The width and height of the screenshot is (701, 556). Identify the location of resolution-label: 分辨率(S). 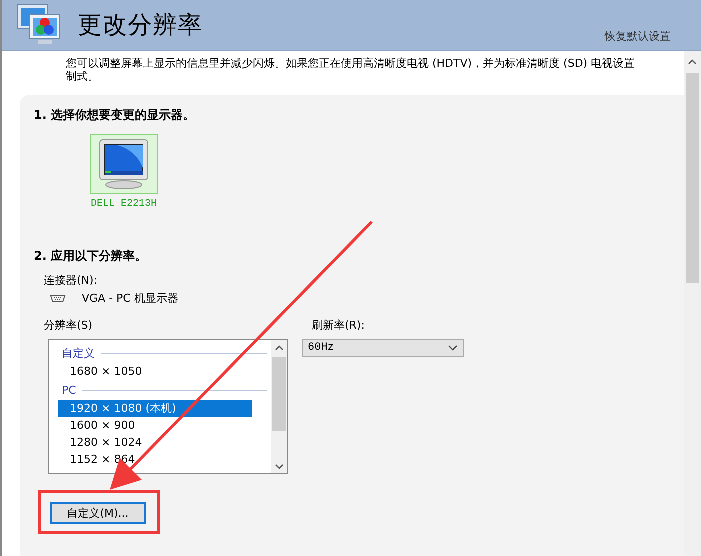
(69, 325).